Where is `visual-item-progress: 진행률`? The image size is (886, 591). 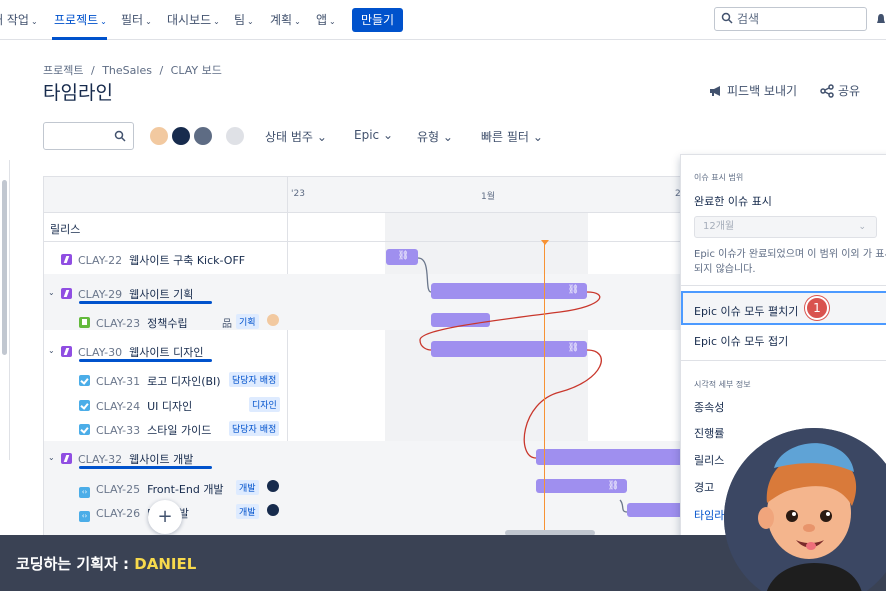
visual-item-progress: 진행률 is located at coordinates (709, 433).